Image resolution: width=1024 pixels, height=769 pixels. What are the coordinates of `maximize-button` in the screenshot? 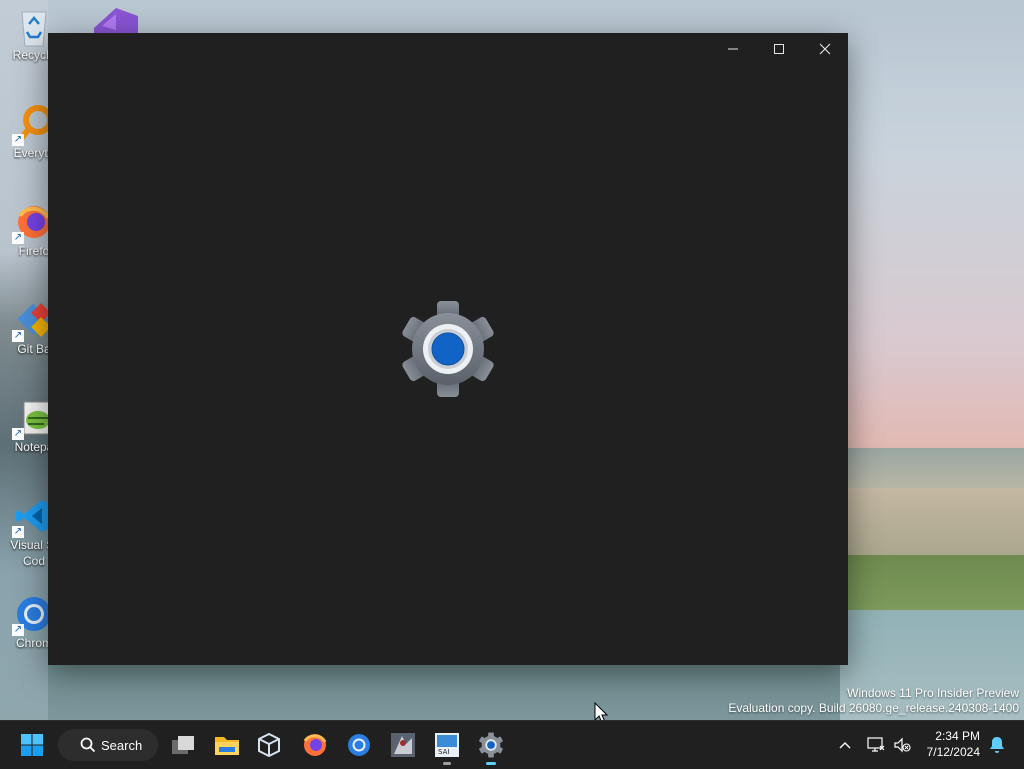 It's located at (779, 49).